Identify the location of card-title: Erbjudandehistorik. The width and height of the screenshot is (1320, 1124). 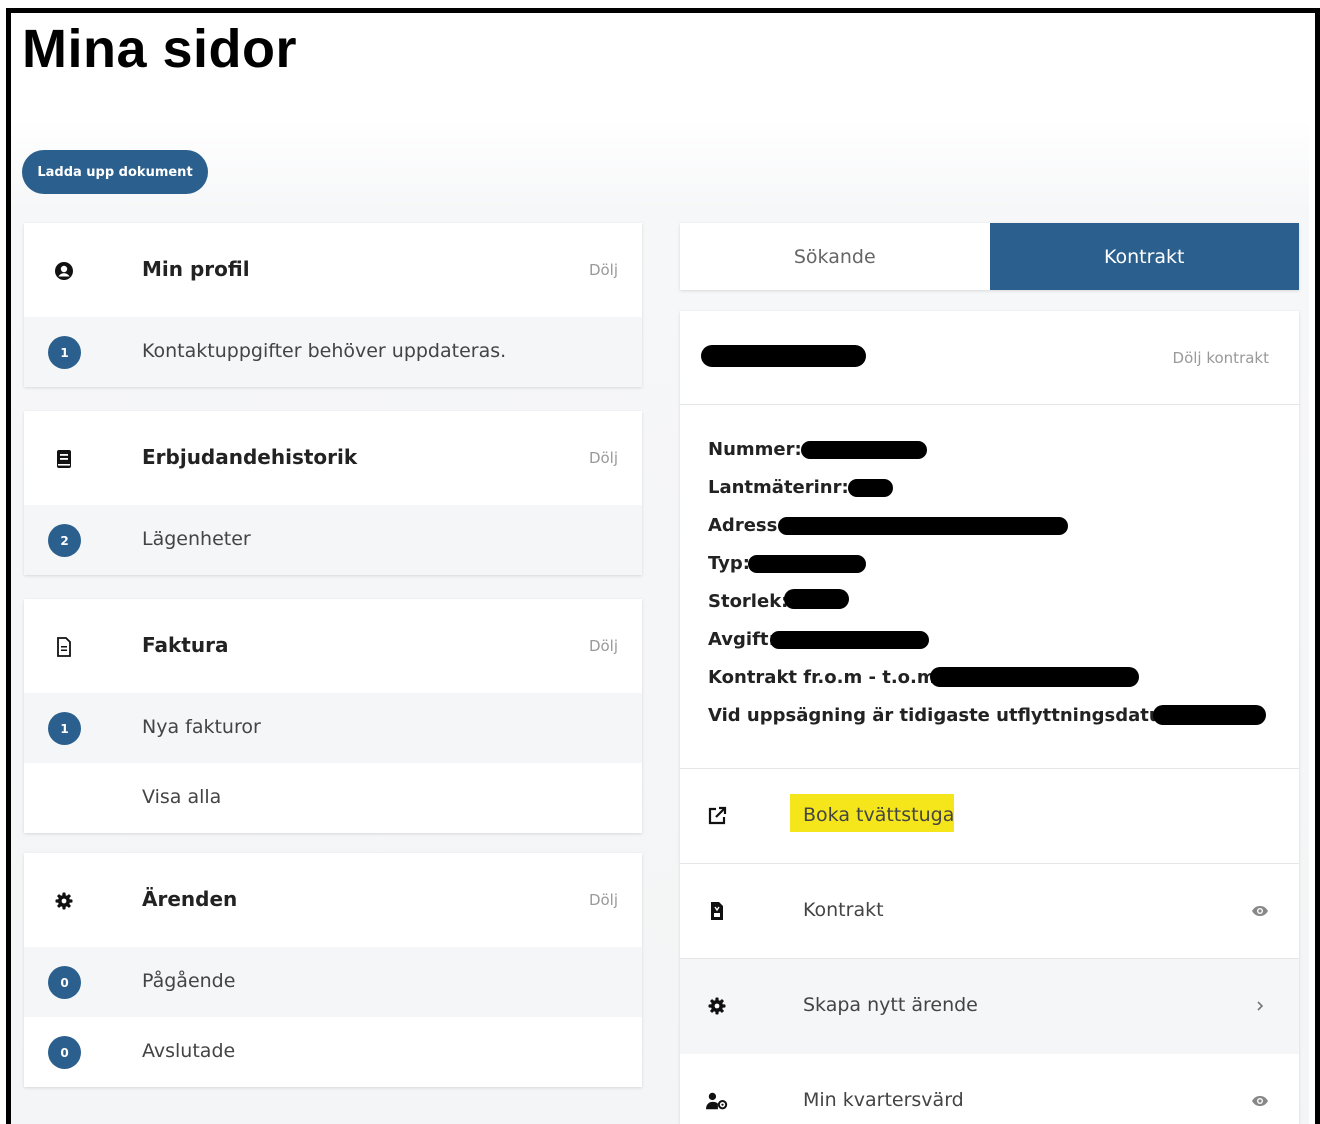
(250, 457).